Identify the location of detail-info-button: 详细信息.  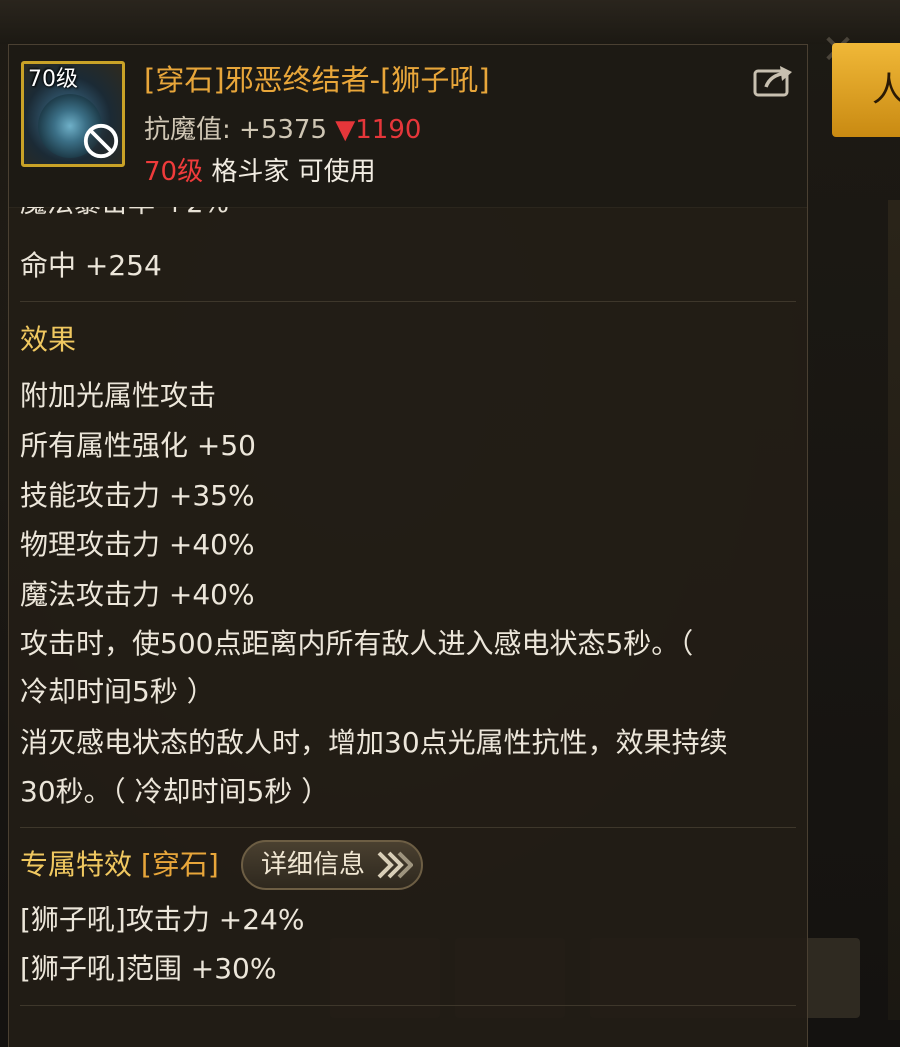
(332, 865).